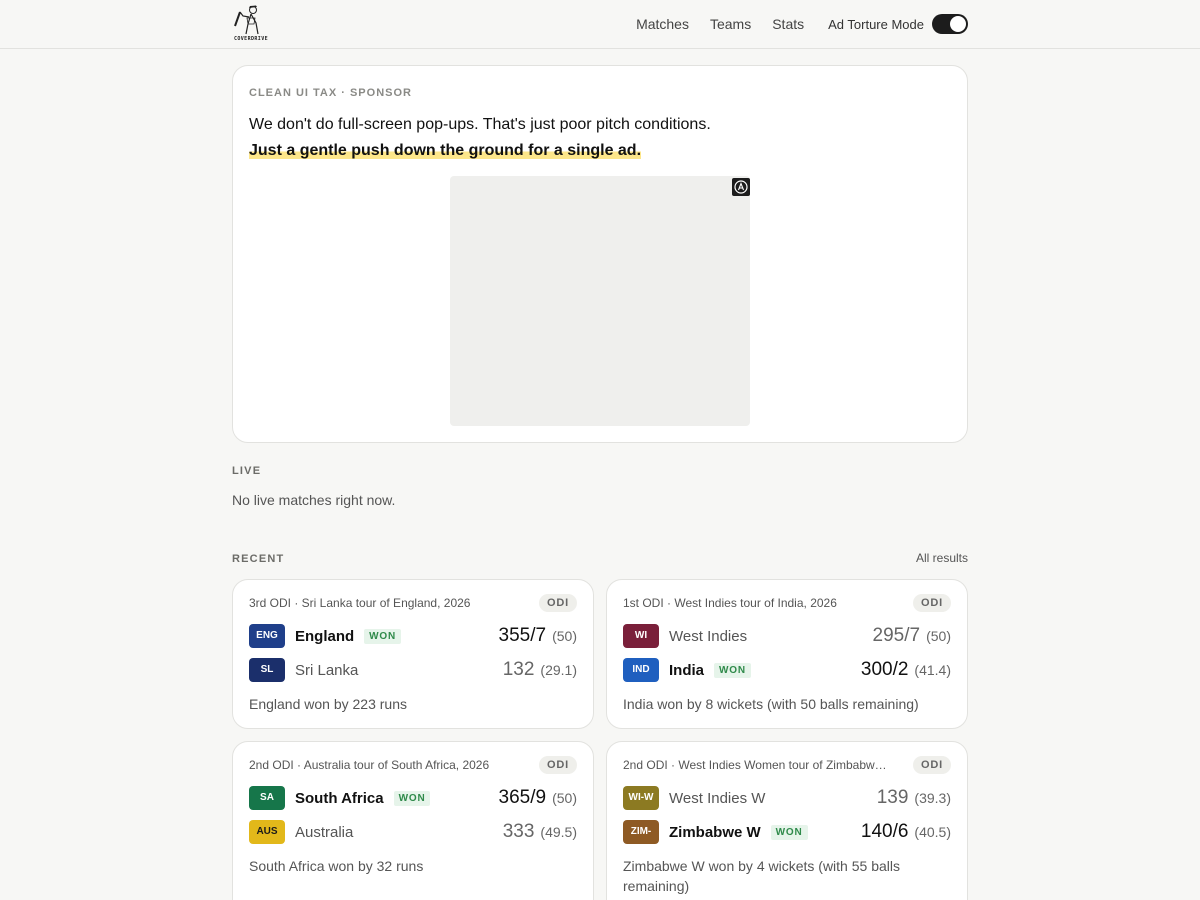 The height and width of the screenshot is (900, 1200). I want to click on score-group: 140/6 (40.5), so click(906, 832).